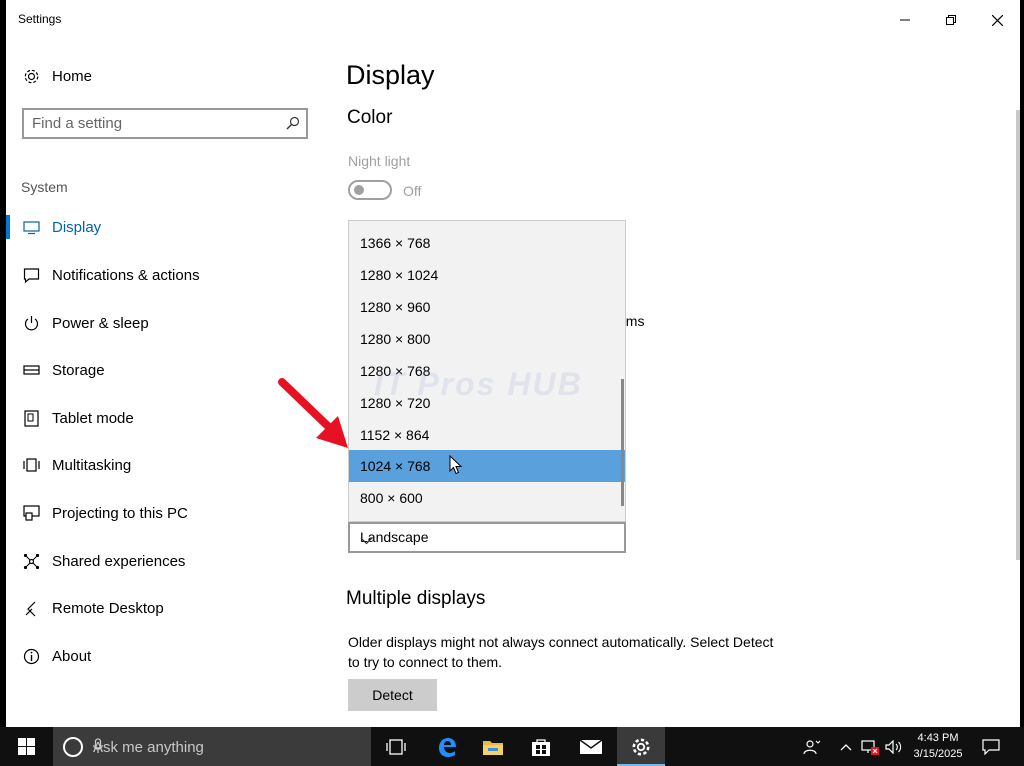 The image size is (1024, 766). What do you see at coordinates (938, 746) in the screenshot?
I see `system-clock: 4:43 PM 3/15/2025` at bounding box center [938, 746].